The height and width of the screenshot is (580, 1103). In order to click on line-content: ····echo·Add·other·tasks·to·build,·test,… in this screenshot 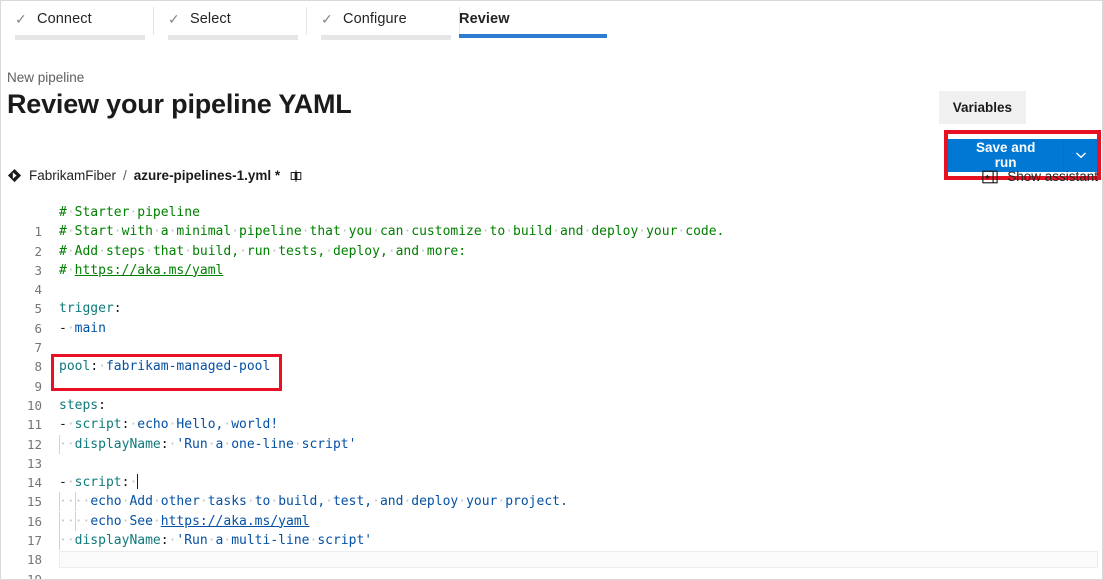, I will do `click(313, 502)`.